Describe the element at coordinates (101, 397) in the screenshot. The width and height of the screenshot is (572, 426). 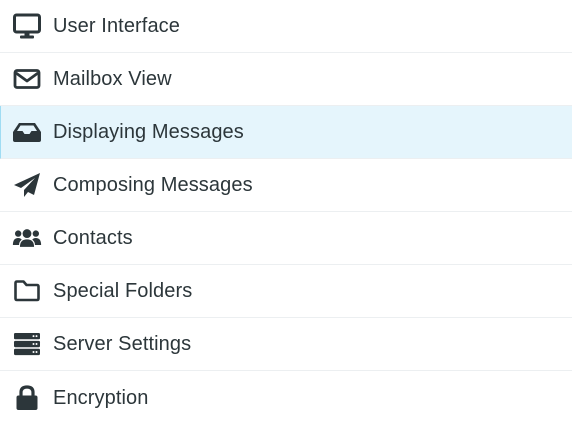
I see `section-label: Encryption` at that location.